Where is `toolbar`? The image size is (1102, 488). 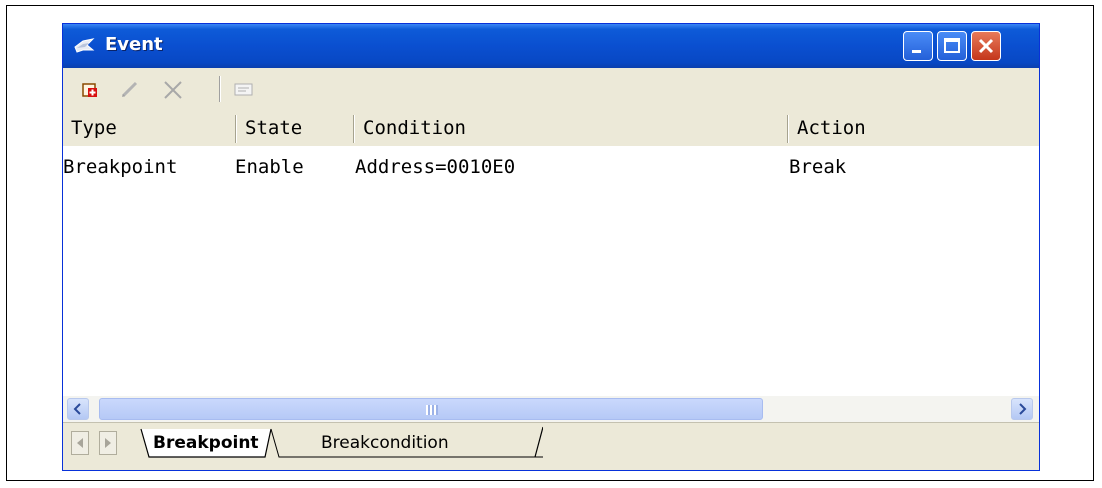
toolbar is located at coordinates (551, 89).